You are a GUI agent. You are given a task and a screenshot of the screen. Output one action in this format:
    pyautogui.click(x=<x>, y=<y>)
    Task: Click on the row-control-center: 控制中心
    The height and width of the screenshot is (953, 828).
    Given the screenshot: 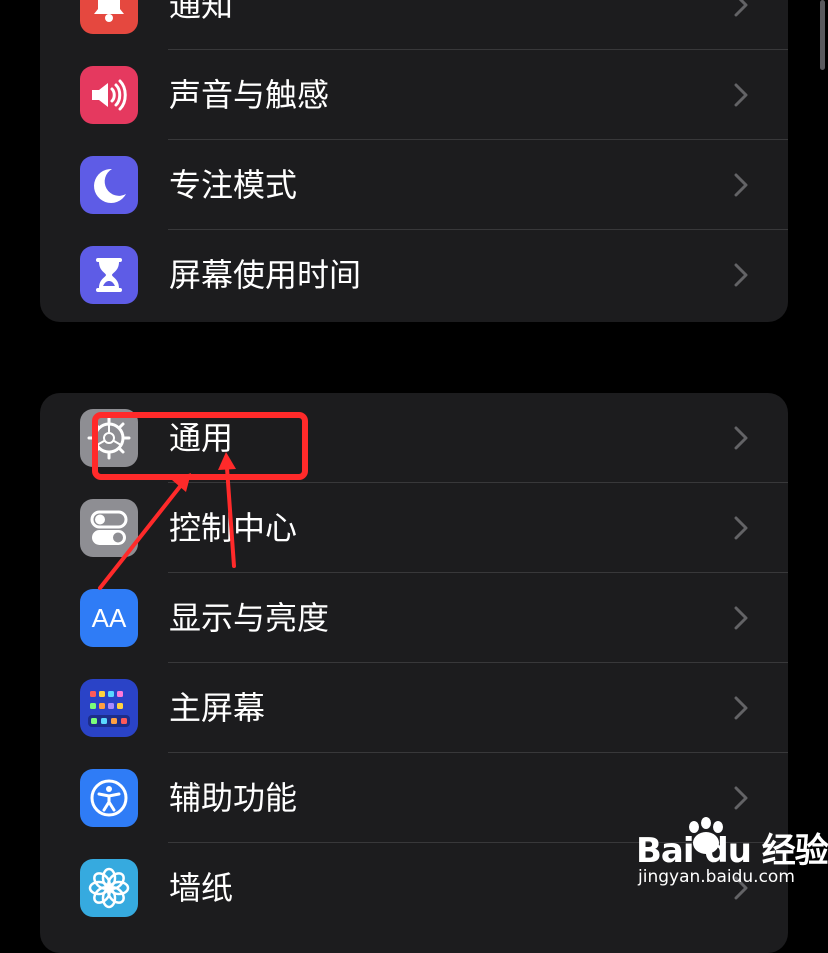 What is the action you would take?
    pyautogui.click(x=414, y=528)
    